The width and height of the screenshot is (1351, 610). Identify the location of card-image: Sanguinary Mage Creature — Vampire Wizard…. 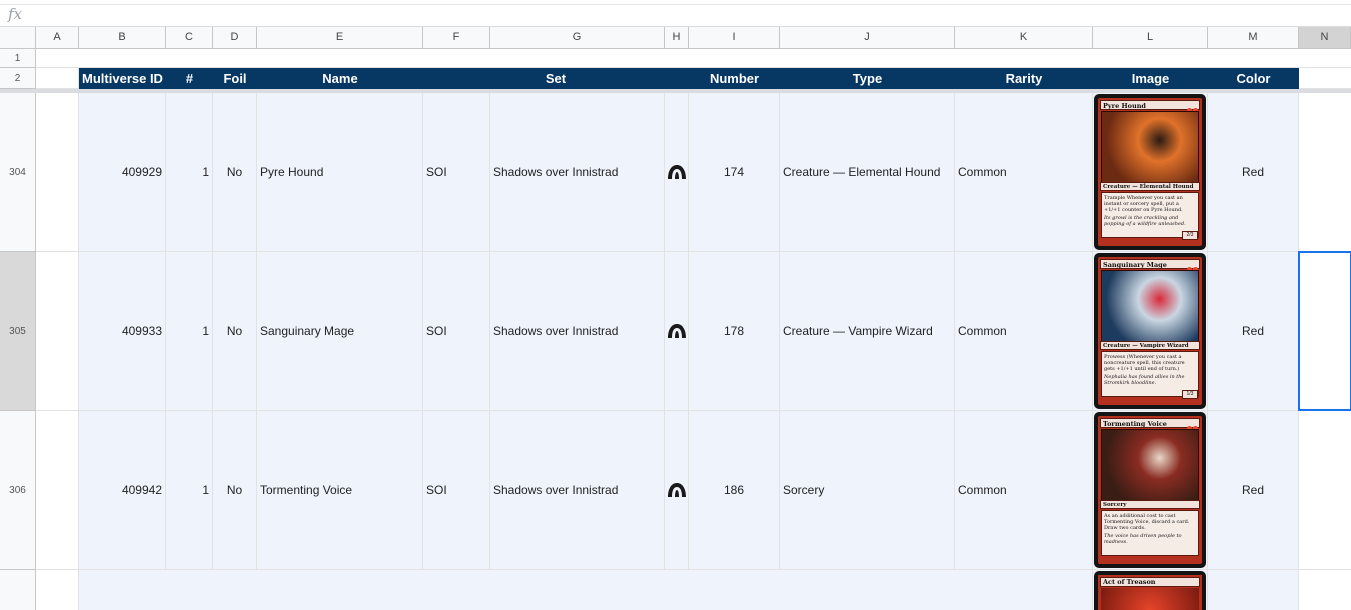
(1150, 331).